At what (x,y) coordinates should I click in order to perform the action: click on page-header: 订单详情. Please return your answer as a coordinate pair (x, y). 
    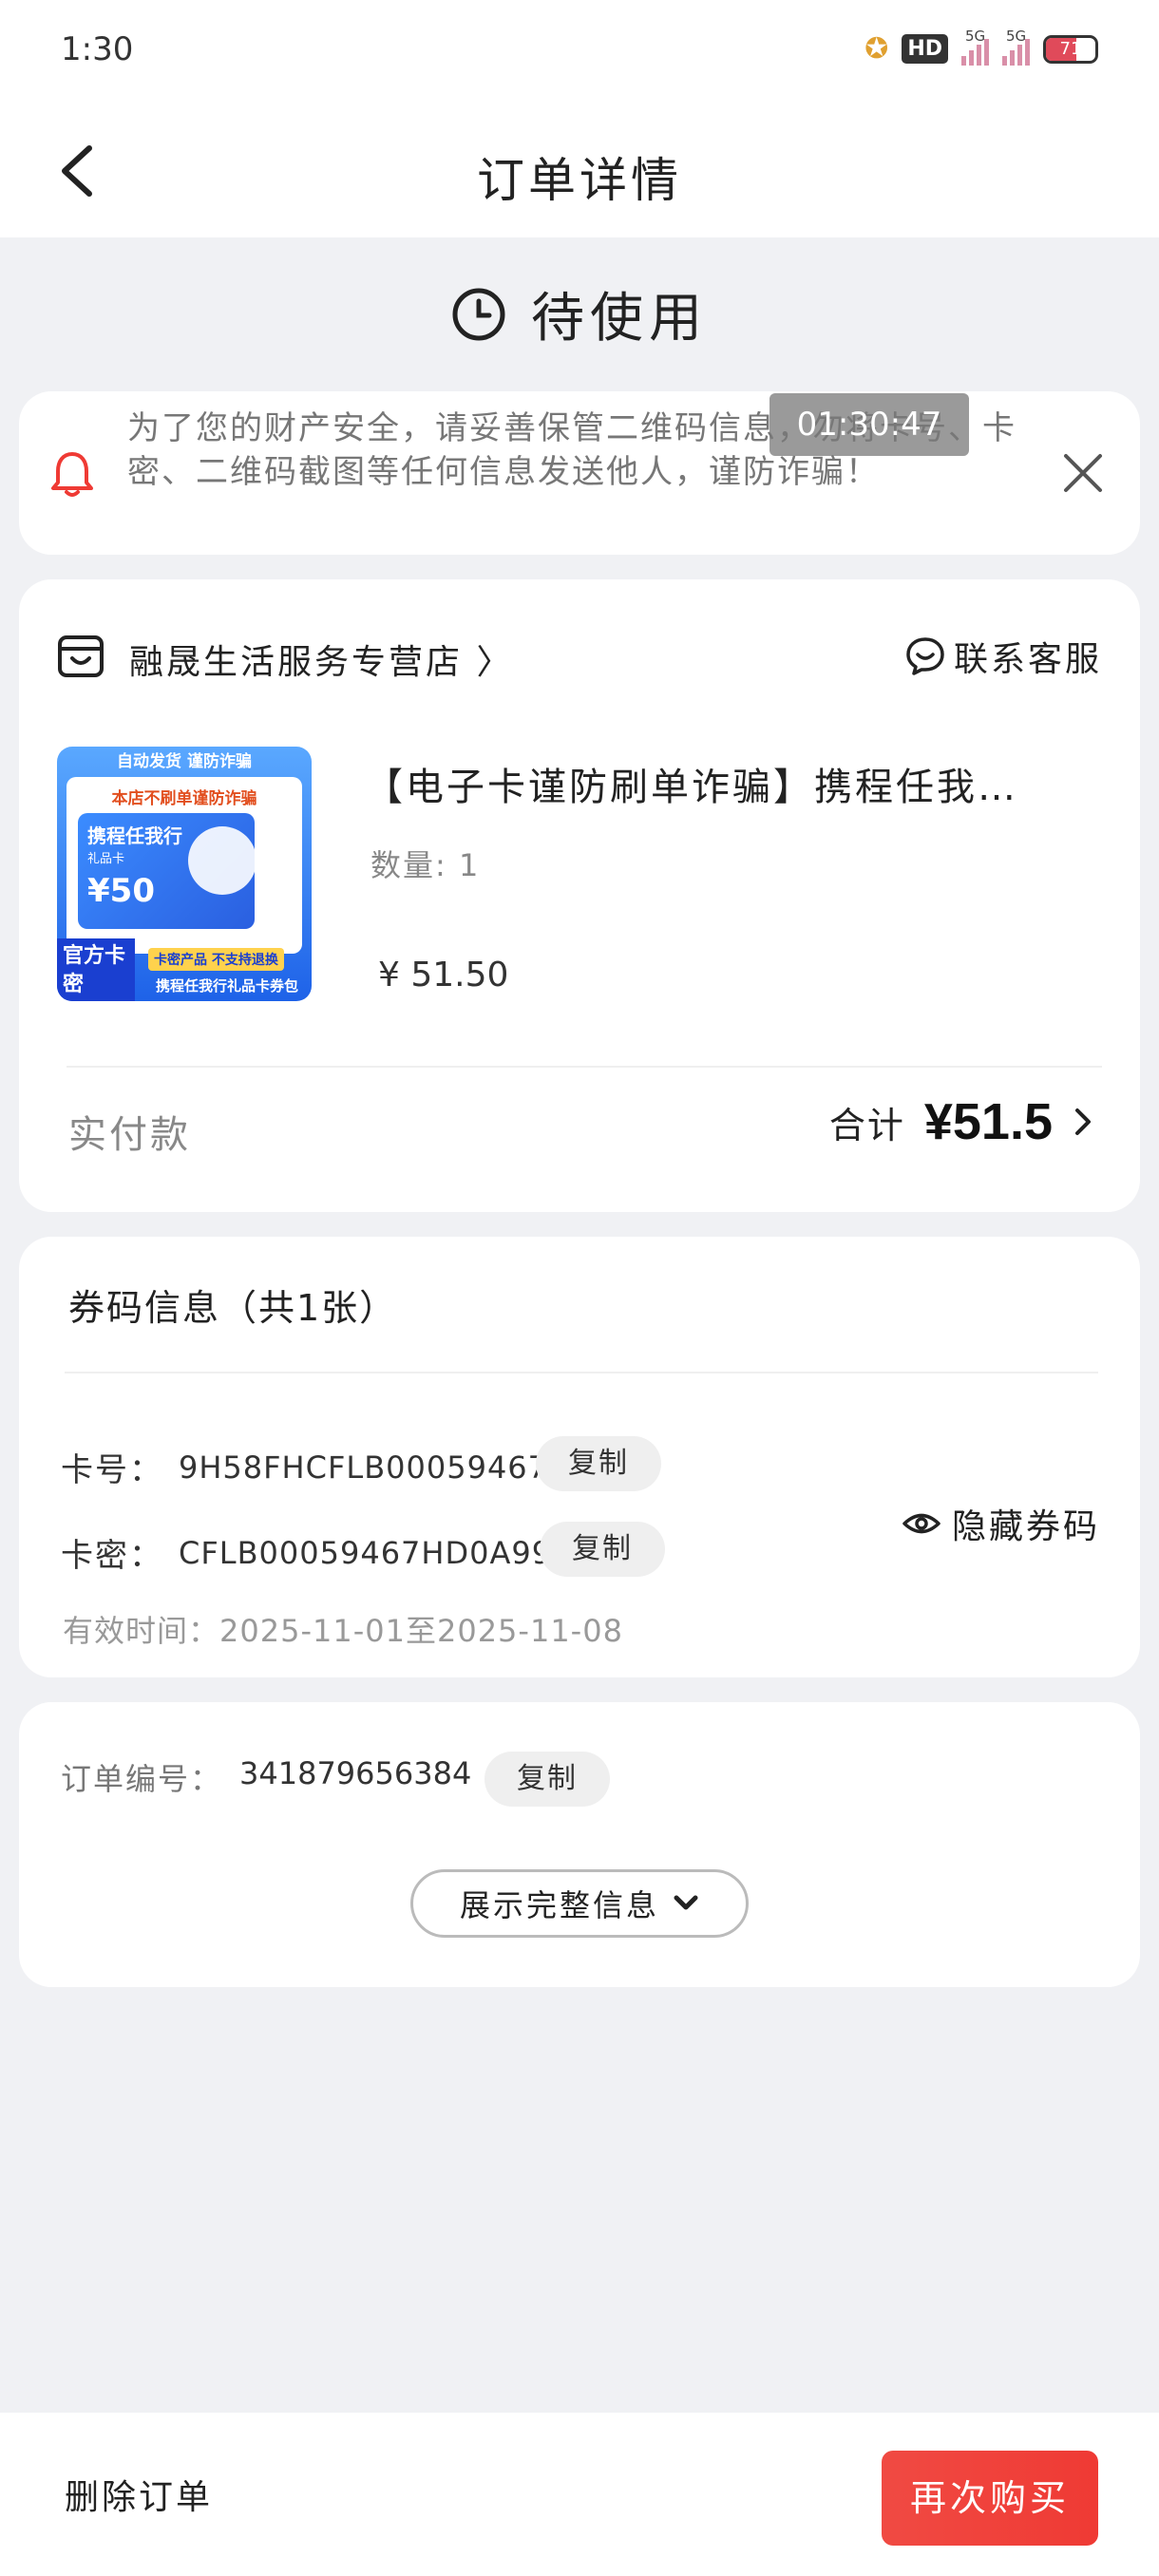
    Looking at the image, I should click on (579, 170).